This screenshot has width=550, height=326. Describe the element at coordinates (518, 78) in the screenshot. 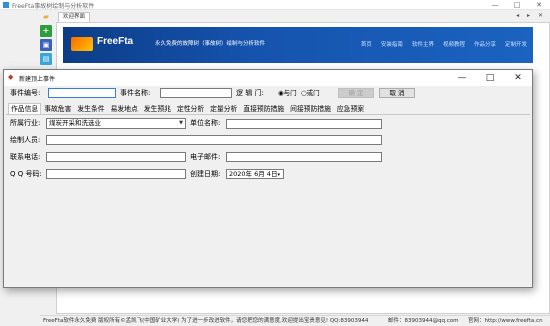

I see `dialog-close-button: ✕` at that location.